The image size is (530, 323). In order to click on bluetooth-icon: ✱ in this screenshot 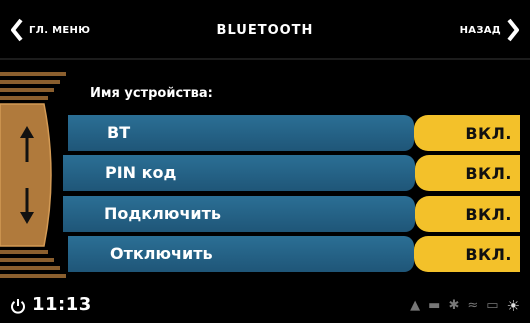, I will do `click(454, 305)`.